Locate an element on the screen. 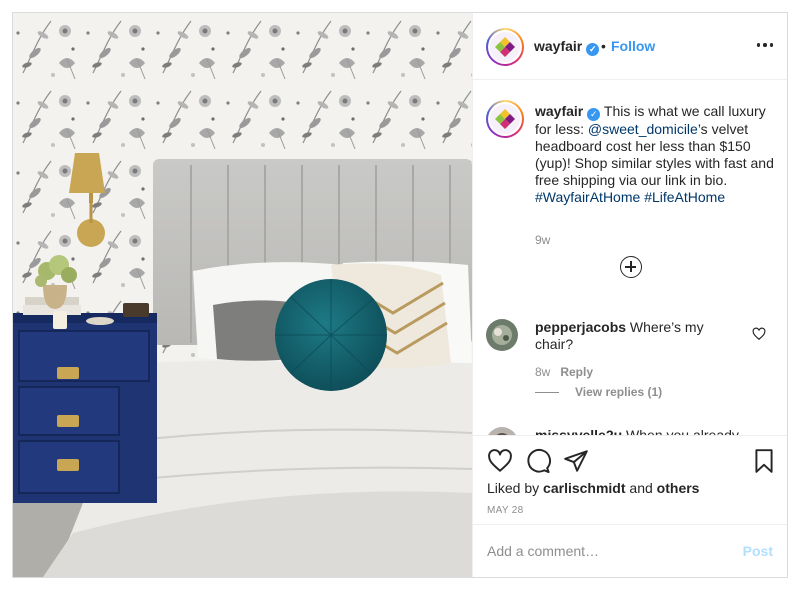  add-comment-input is located at coordinates (607, 551).